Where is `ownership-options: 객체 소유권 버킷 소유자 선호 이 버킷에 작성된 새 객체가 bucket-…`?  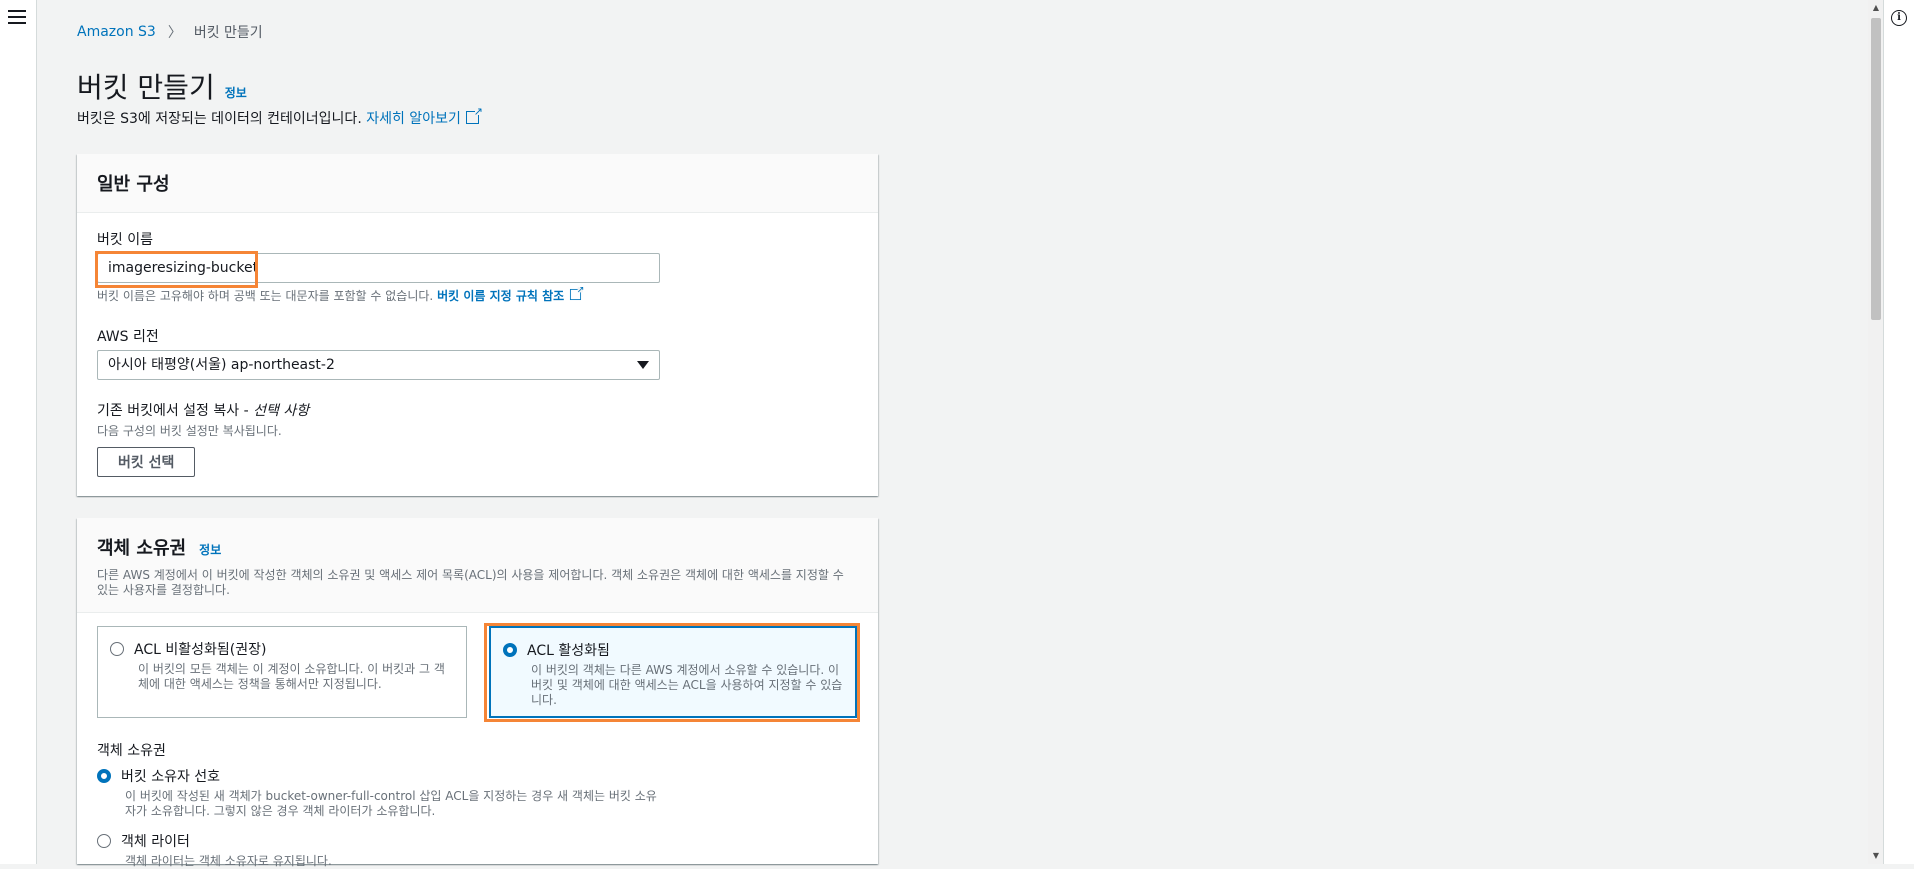 ownership-options: 객체 소유권 버킷 소유자 선호 이 버킷에 작성된 새 객체가 bucket-… is located at coordinates (382, 804).